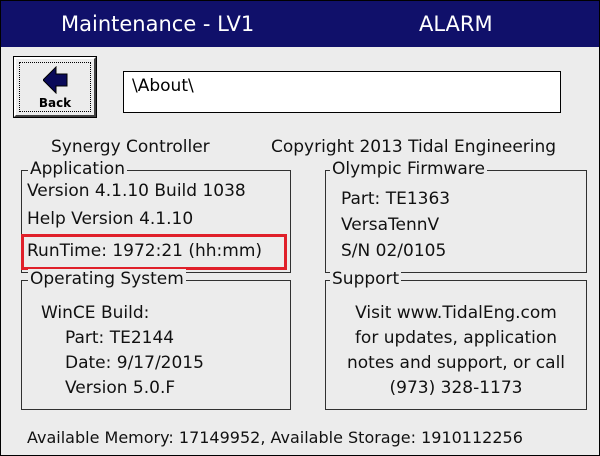 The width and height of the screenshot is (600, 456). Describe the element at coordinates (456, 363) in the screenshot. I see `support-line-3: notes and support, or call` at that location.